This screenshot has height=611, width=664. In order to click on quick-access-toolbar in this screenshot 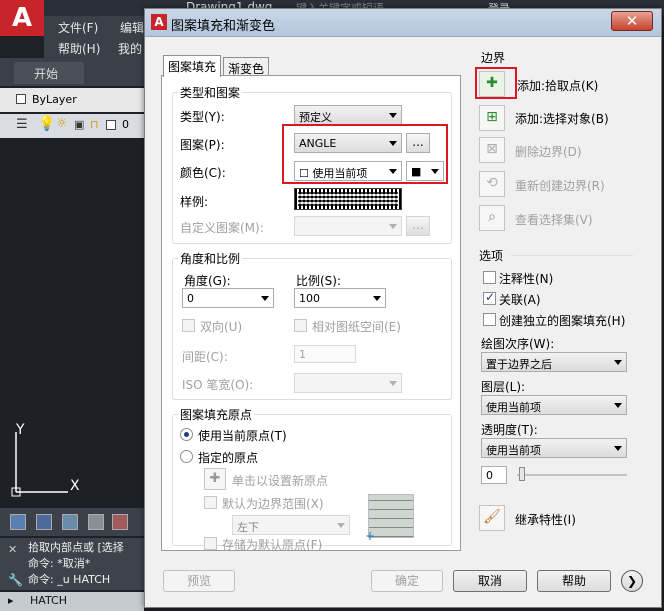, I will do `click(72, 522)`.